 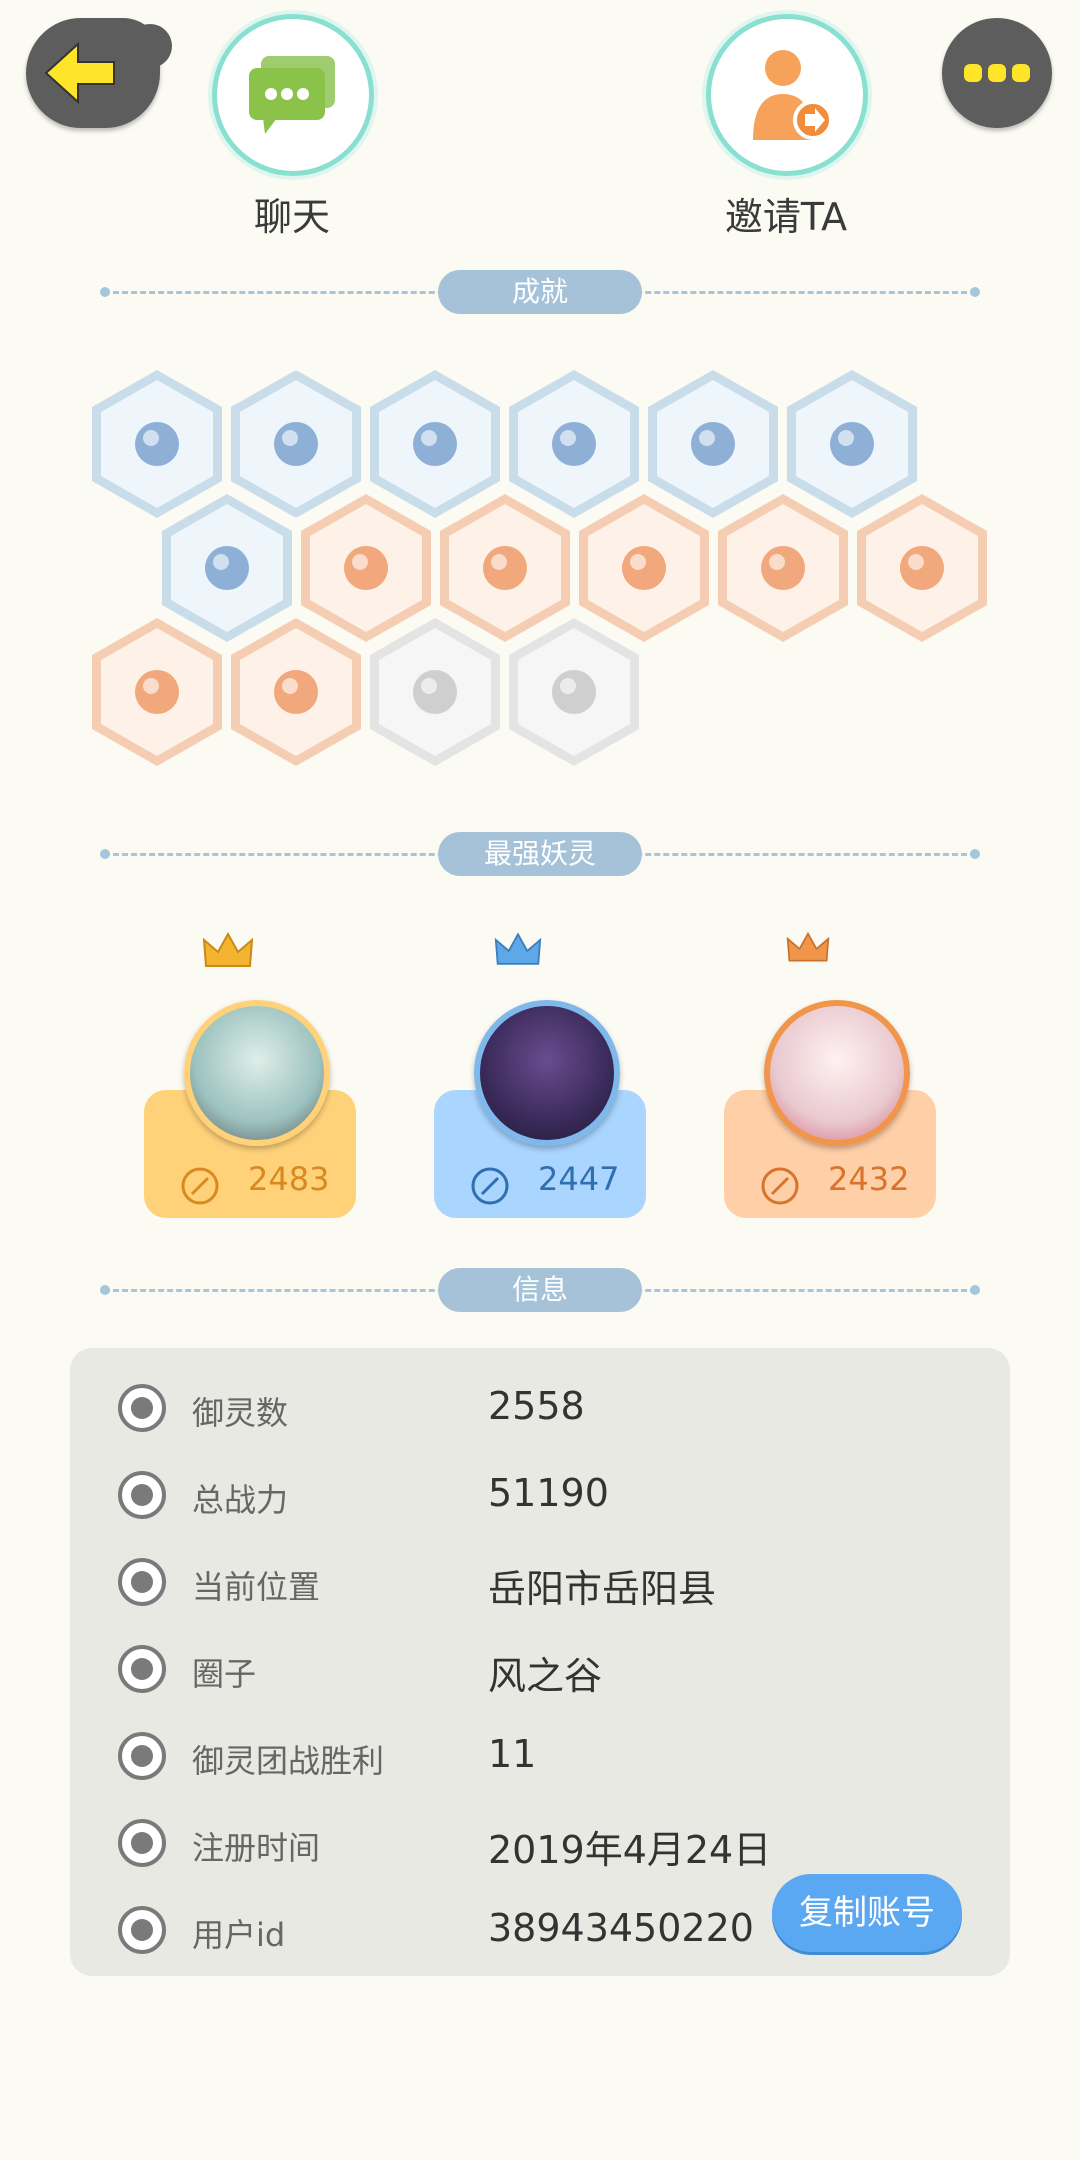 What do you see at coordinates (288, 1761) in the screenshot?
I see `info-key: 御灵团战胜利` at bounding box center [288, 1761].